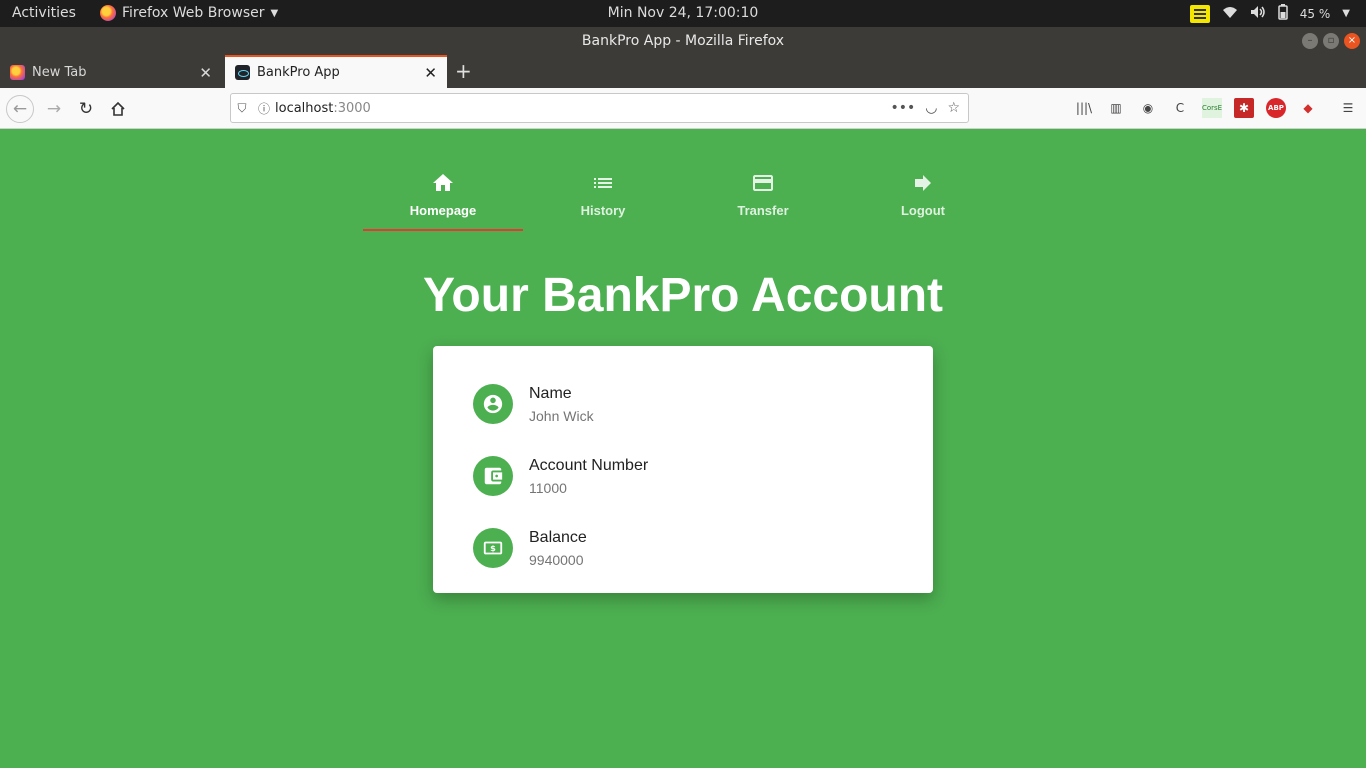  What do you see at coordinates (683, 404) in the screenshot?
I see `list-item-name: Name John Wick` at bounding box center [683, 404].